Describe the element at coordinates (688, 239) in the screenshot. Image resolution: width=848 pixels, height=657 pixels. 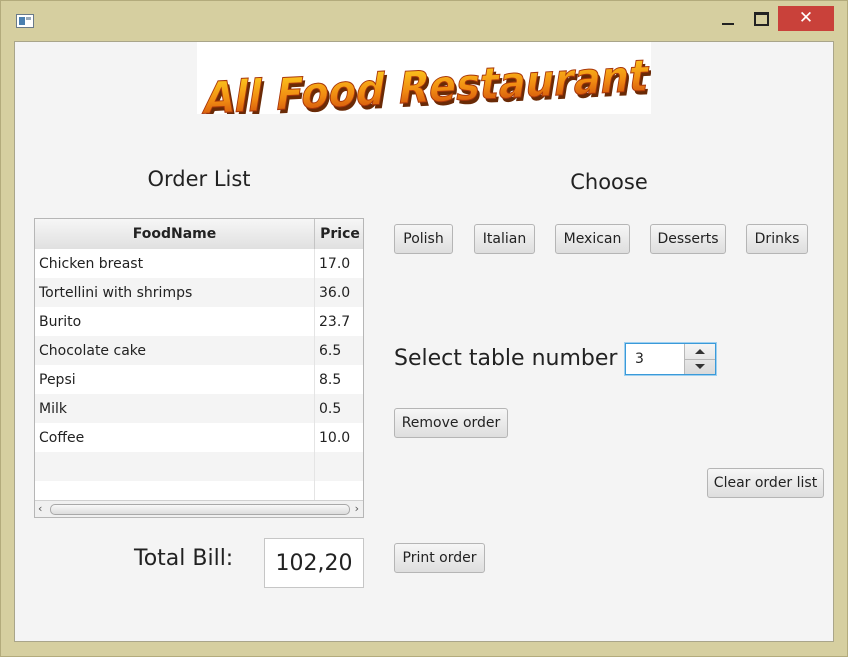
I see `category-desserts-button: Desserts` at that location.